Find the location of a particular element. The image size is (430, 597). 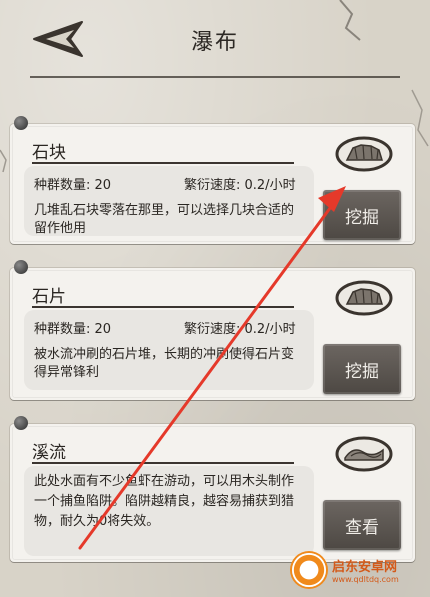

resource-name: 石片 is located at coordinates (49, 297).